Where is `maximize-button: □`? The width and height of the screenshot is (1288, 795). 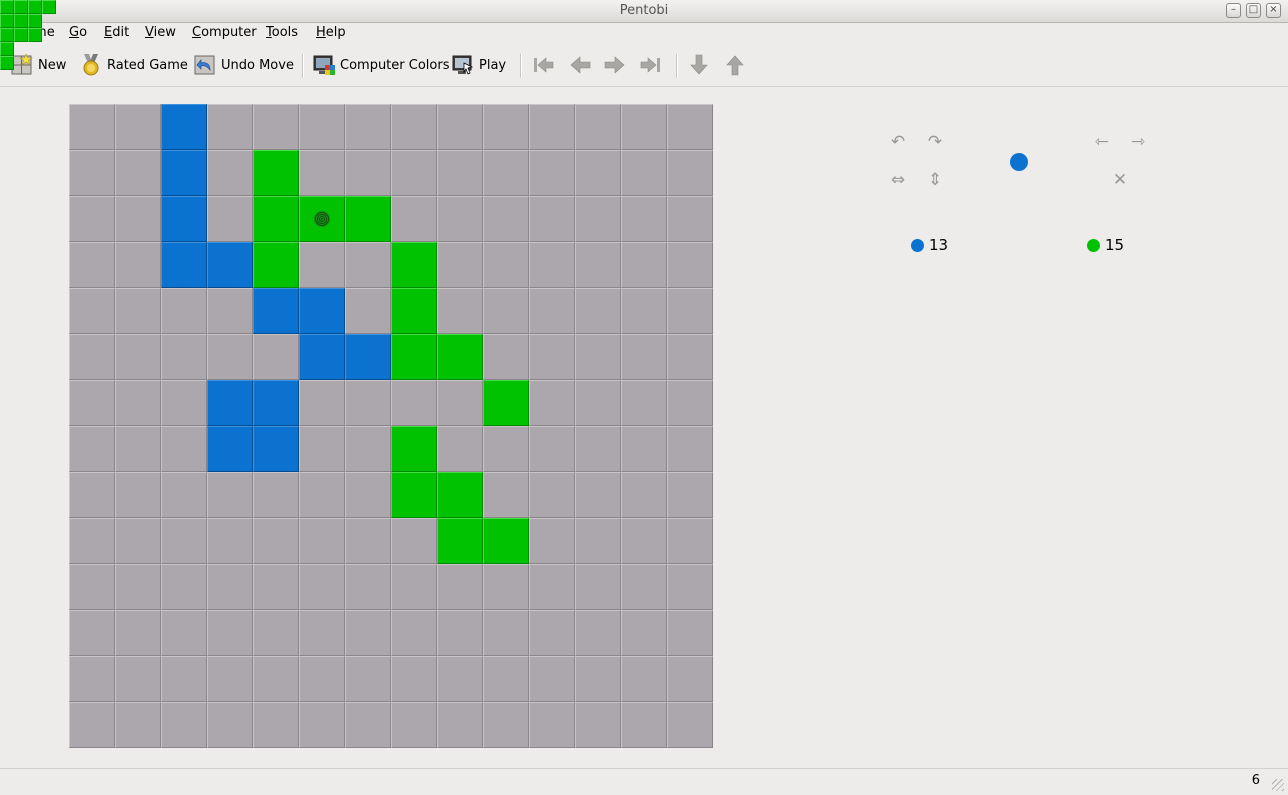 maximize-button: □ is located at coordinates (1253, 10).